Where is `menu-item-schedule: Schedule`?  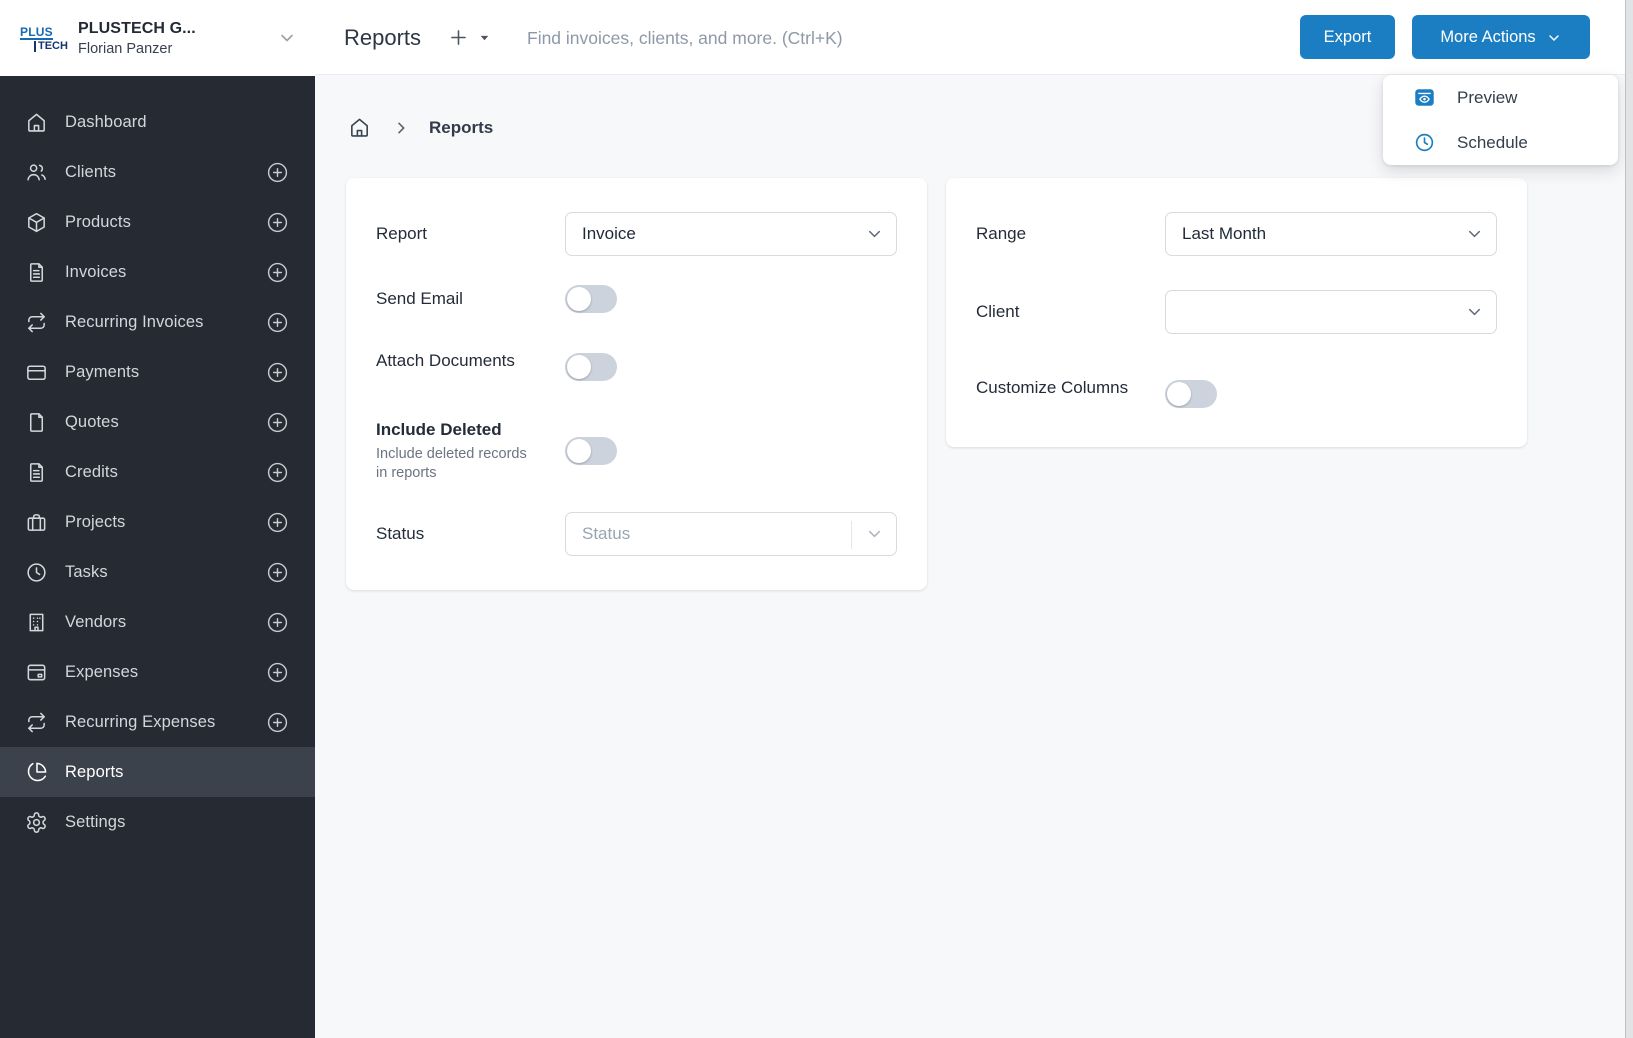 menu-item-schedule: Schedule is located at coordinates (1500, 142).